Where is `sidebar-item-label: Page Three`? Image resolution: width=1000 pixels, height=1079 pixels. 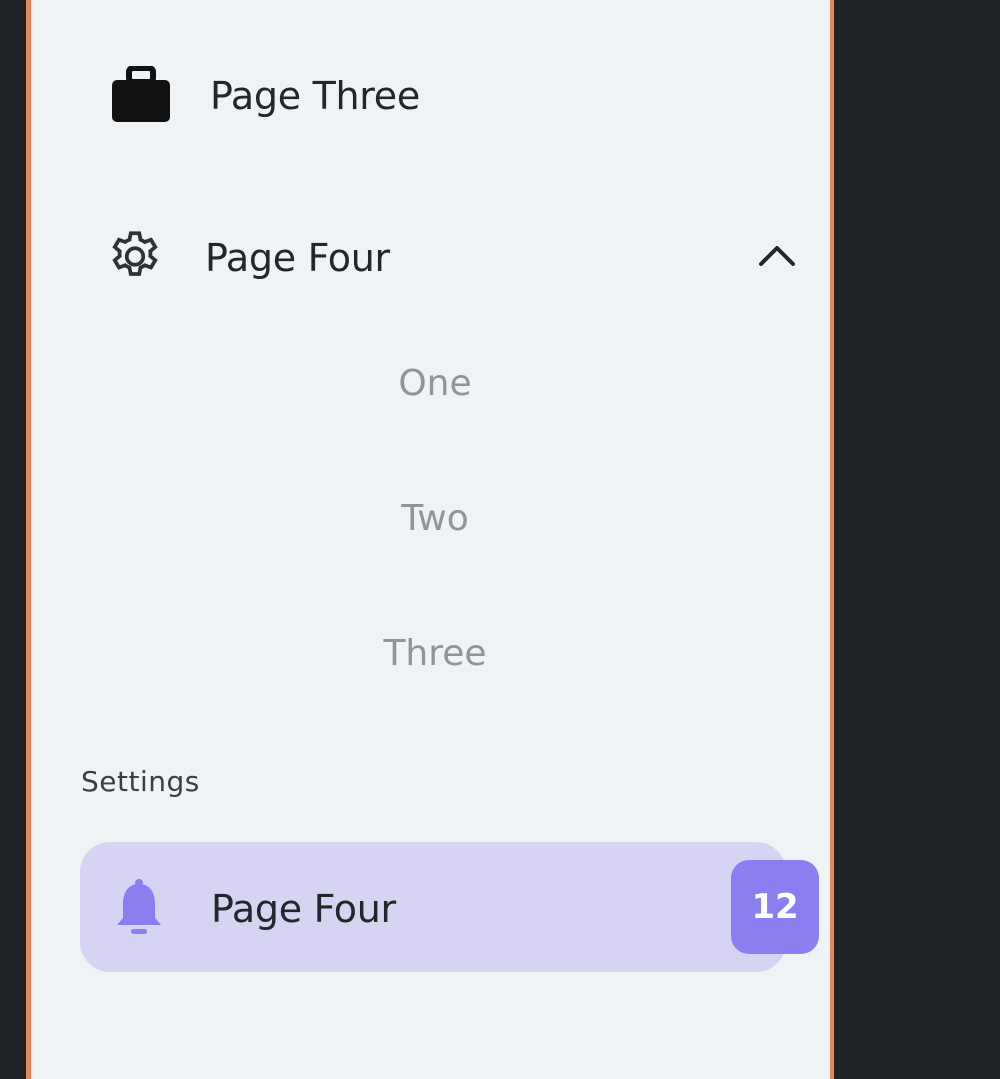 sidebar-item-label: Page Three is located at coordinates (315, 96).